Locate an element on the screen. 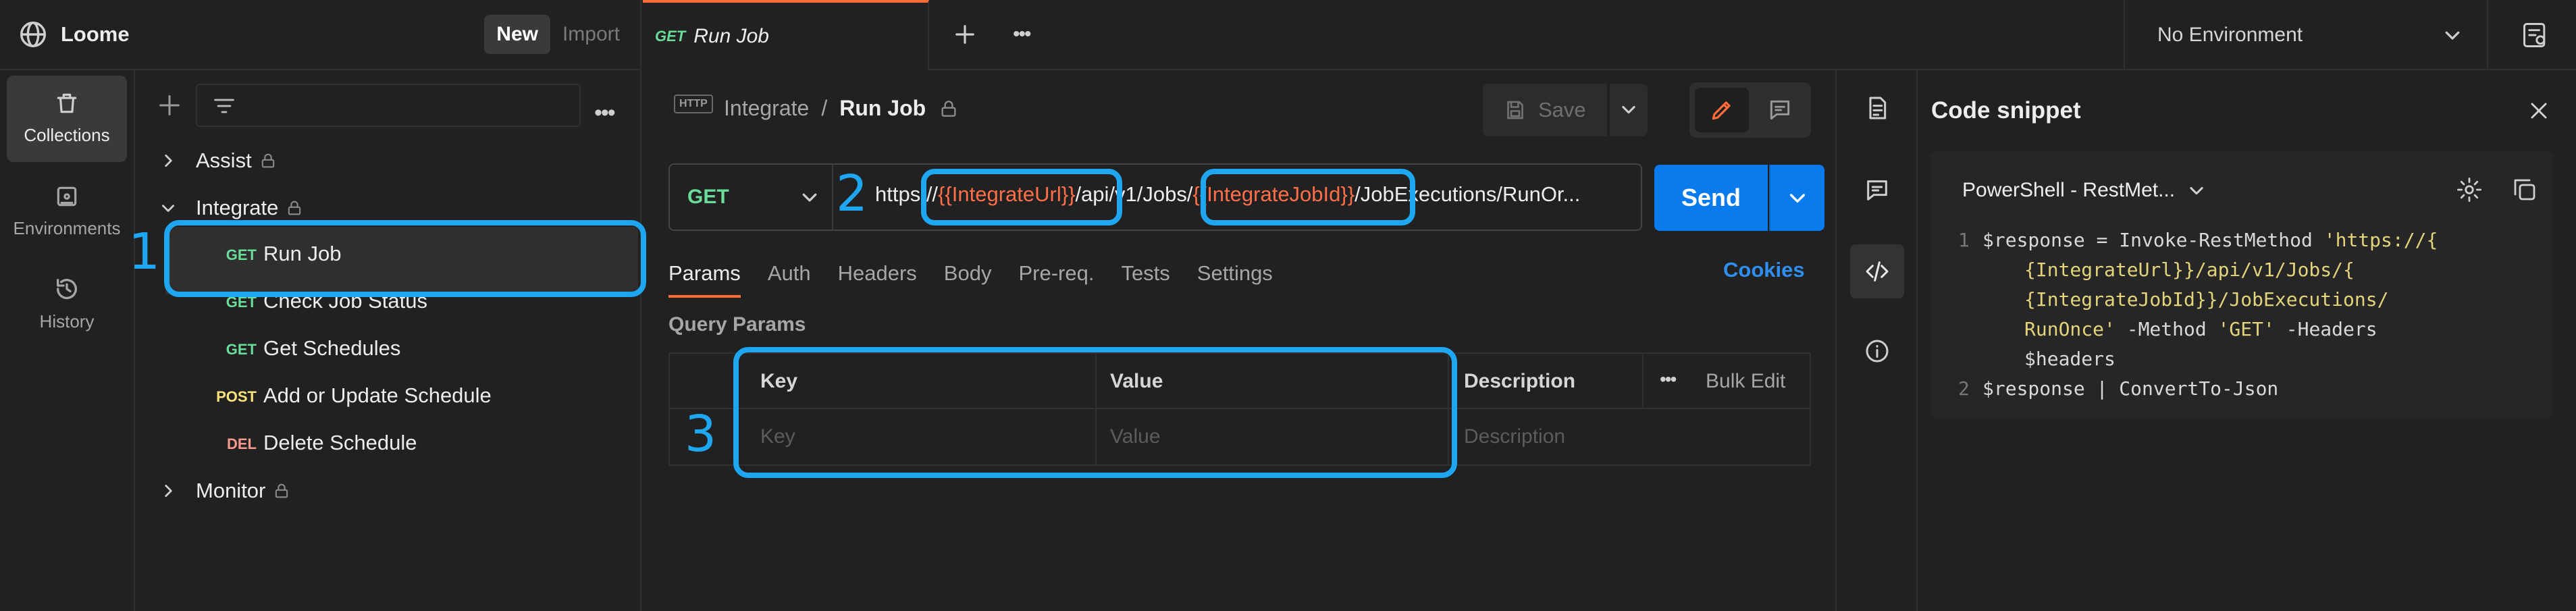 Image resolution: width=2576 pixels, height=611 pixels. send-dropdown is located at coordinates (1797, 198).